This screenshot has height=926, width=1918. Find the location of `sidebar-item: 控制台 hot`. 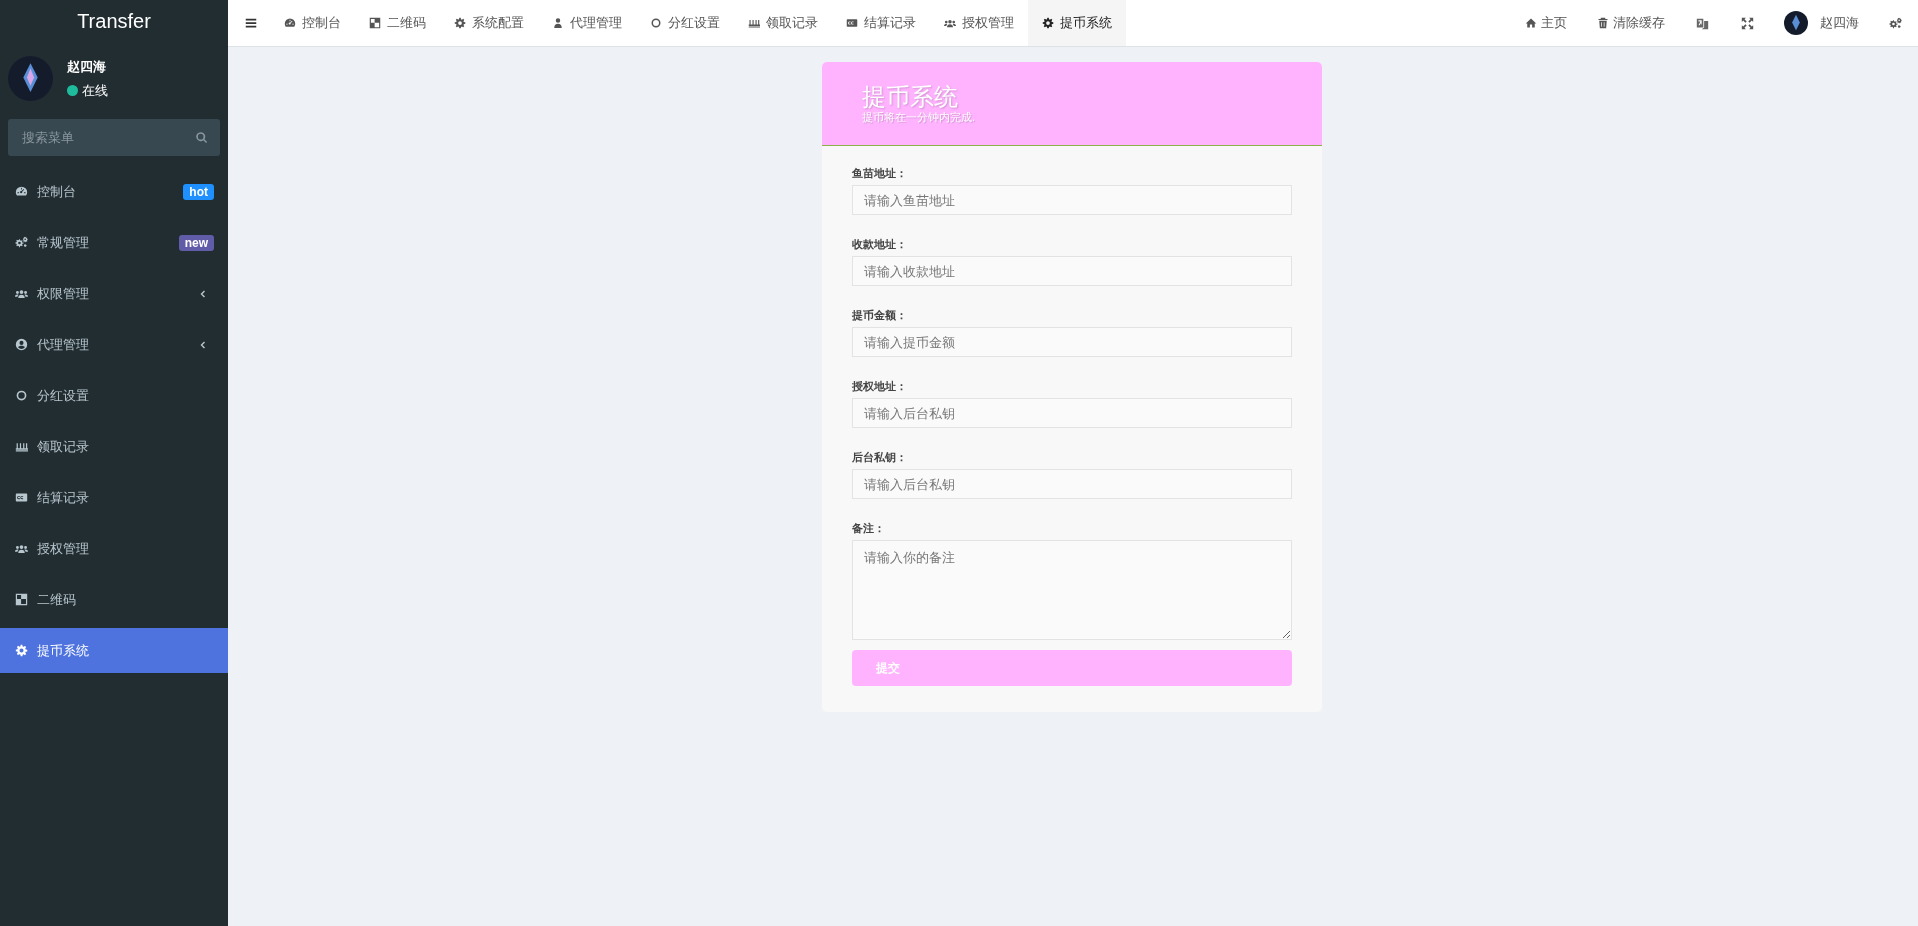

sidebar-item: 控制台 hot is located at coordinates (114, 191).